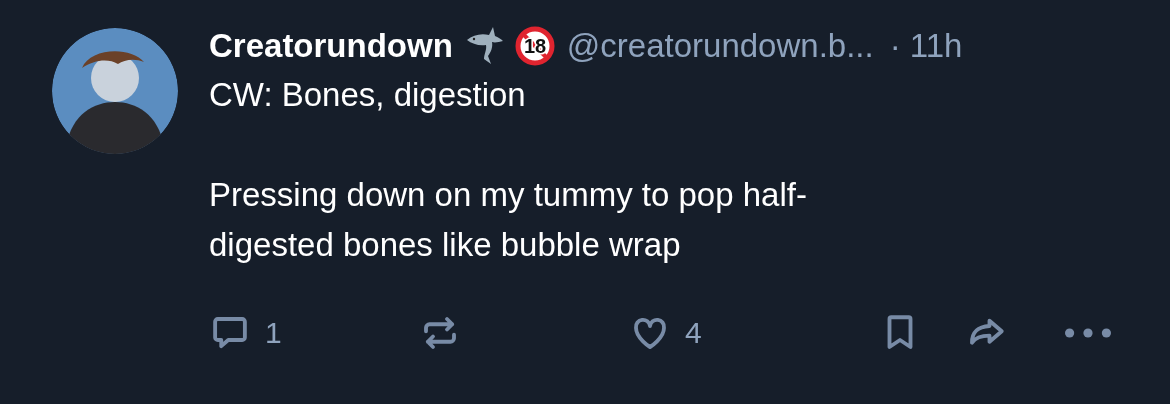  What do you see at coordinates (115, 91) in the screenshot?
I see `avatar` at bounding box center [115, 91].